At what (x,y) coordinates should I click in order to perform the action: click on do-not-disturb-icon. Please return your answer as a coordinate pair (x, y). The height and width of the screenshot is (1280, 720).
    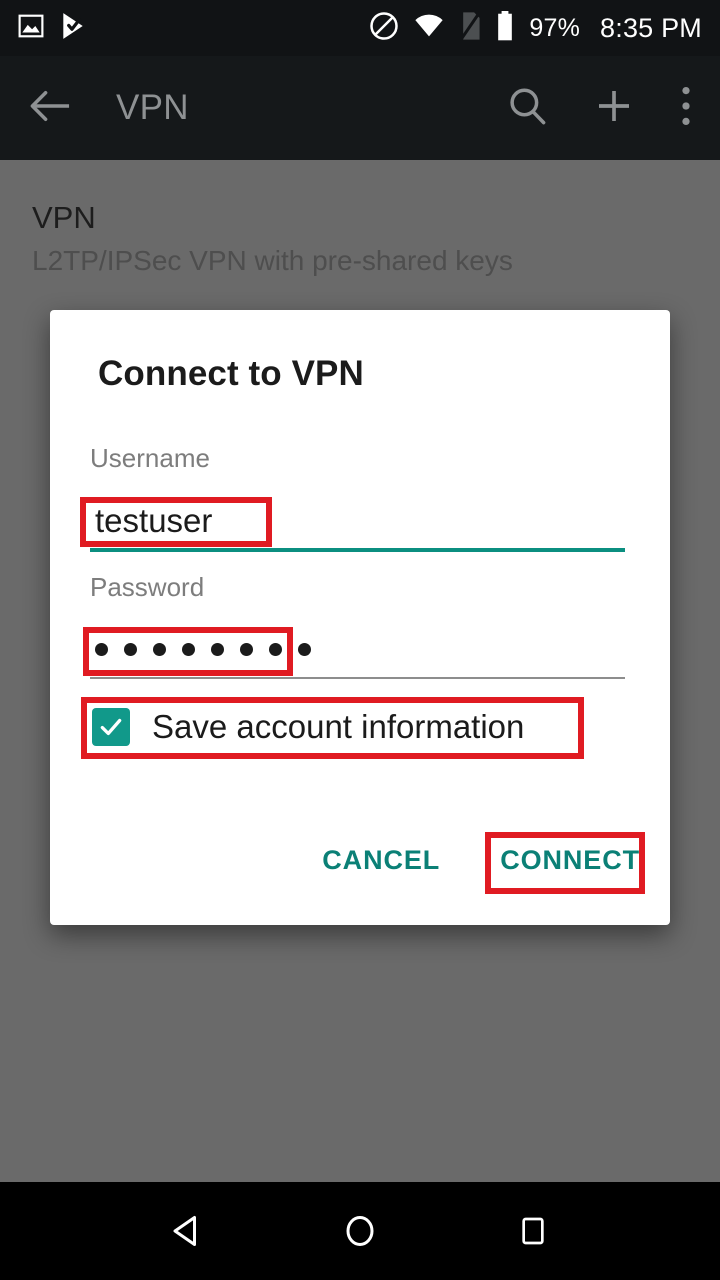
    Looking at the image, I should click on (384, 28).